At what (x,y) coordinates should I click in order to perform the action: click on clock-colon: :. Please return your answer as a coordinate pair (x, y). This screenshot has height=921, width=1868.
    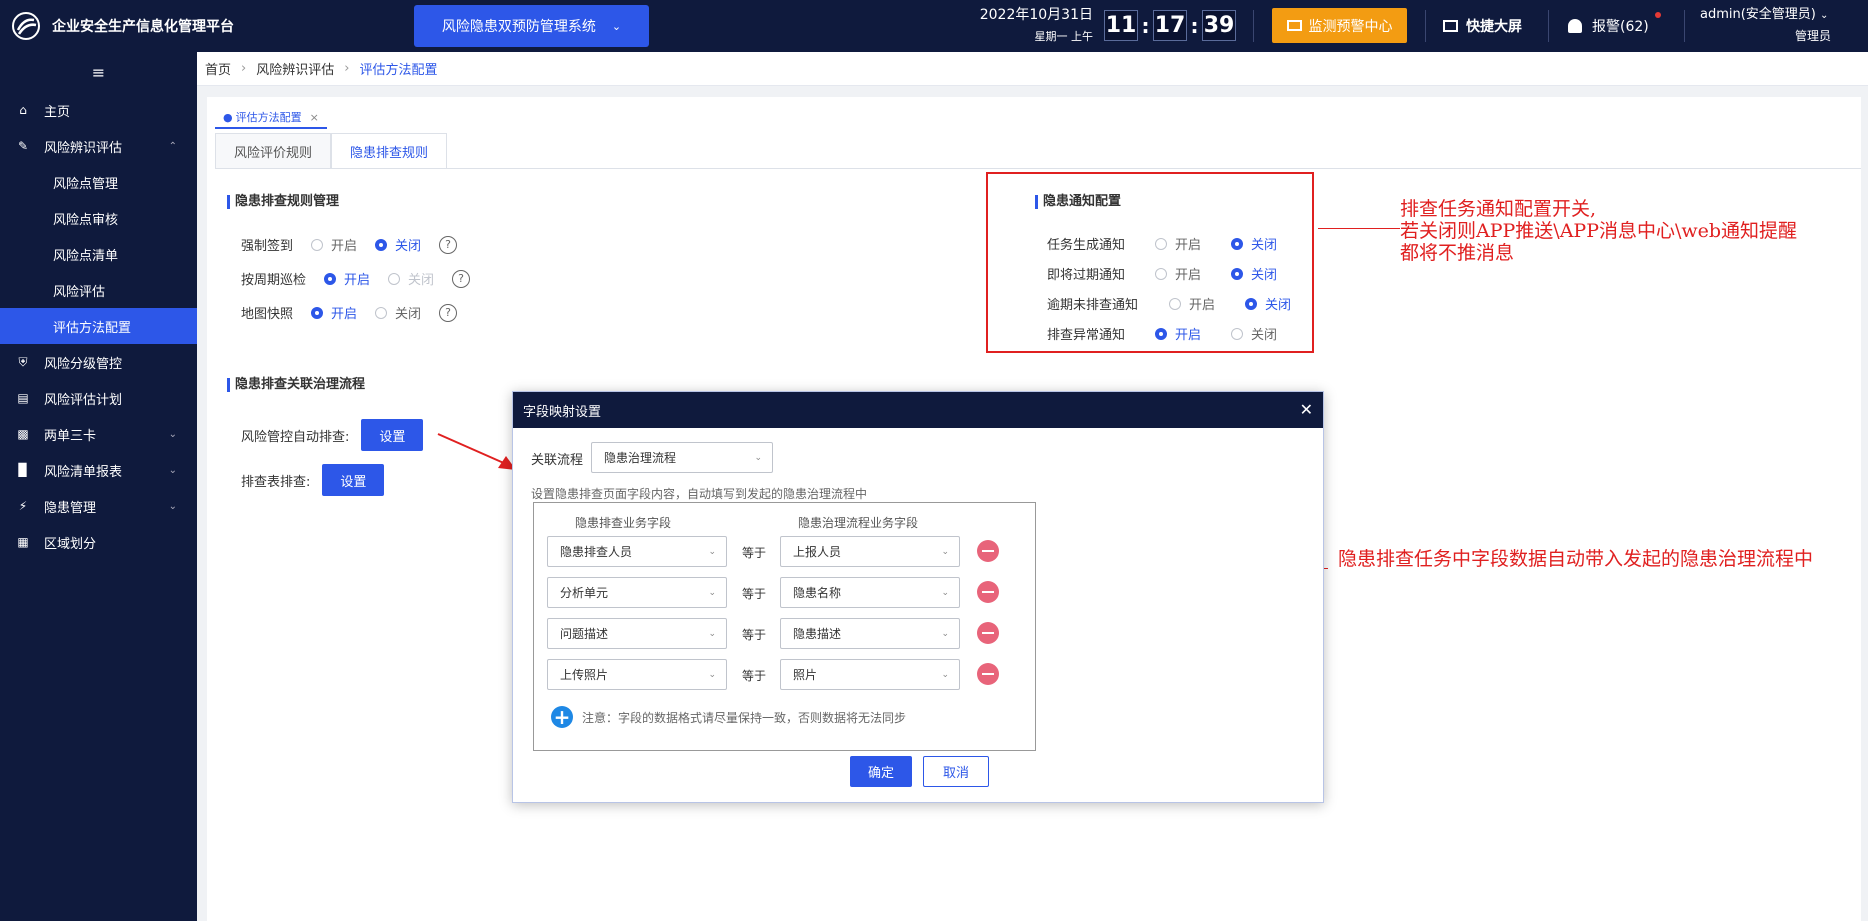
    Looking at the image, I should click on (1194, 25).